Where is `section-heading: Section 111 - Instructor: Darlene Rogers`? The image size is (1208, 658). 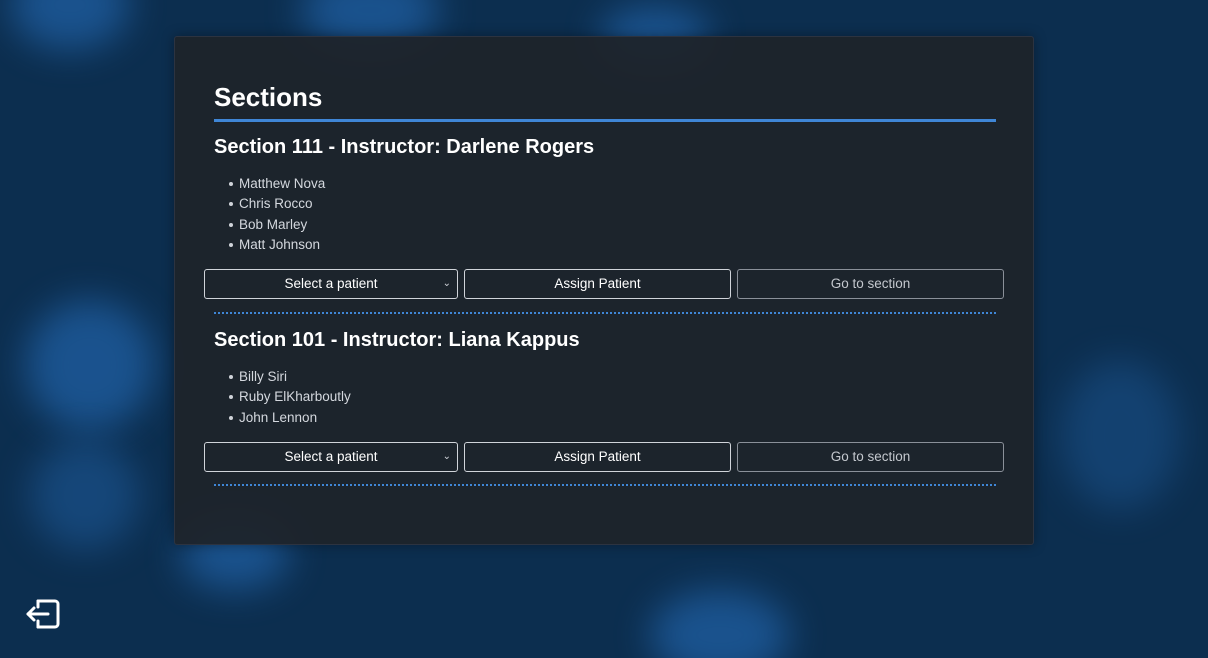 section-heading: Section 111 - Instructor: Darlene Rogers is located at coordinates (404, 147).